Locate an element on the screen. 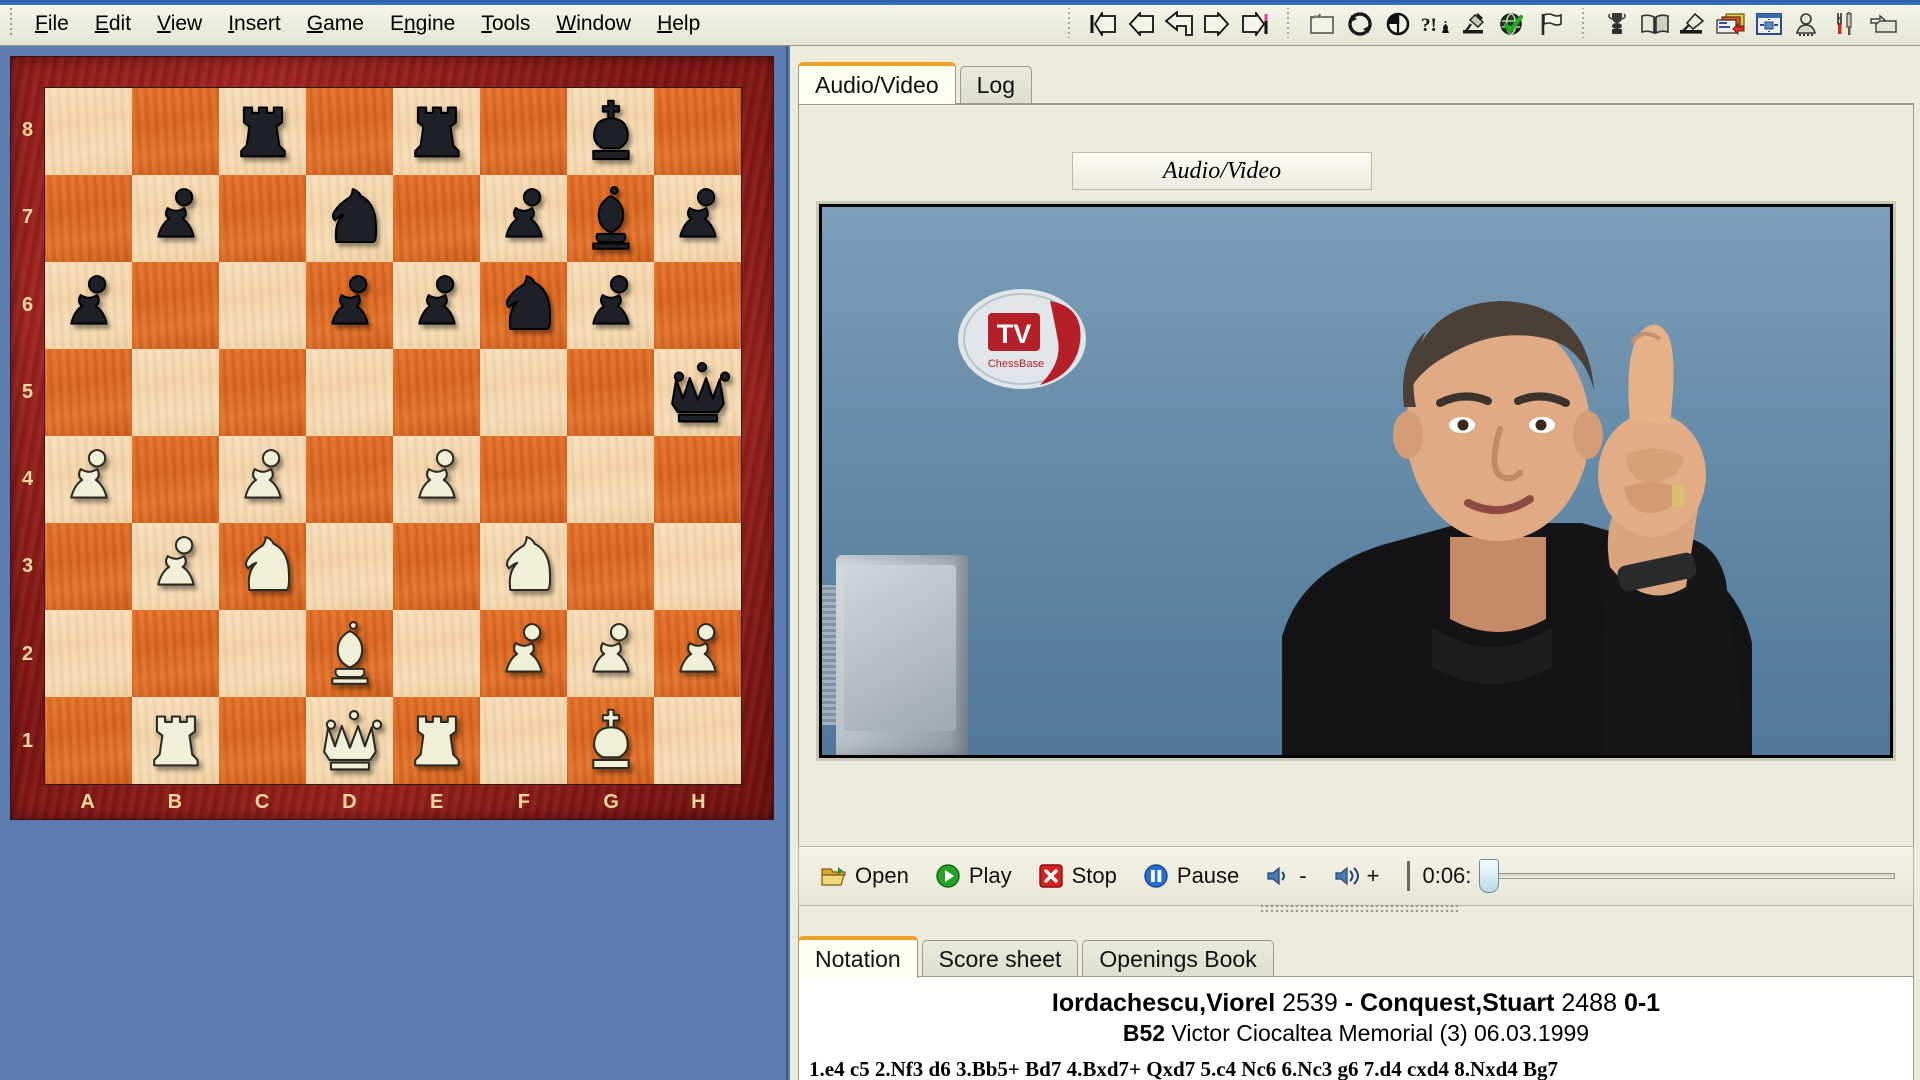  microscope-icon is located at coordinates (1474, 24).